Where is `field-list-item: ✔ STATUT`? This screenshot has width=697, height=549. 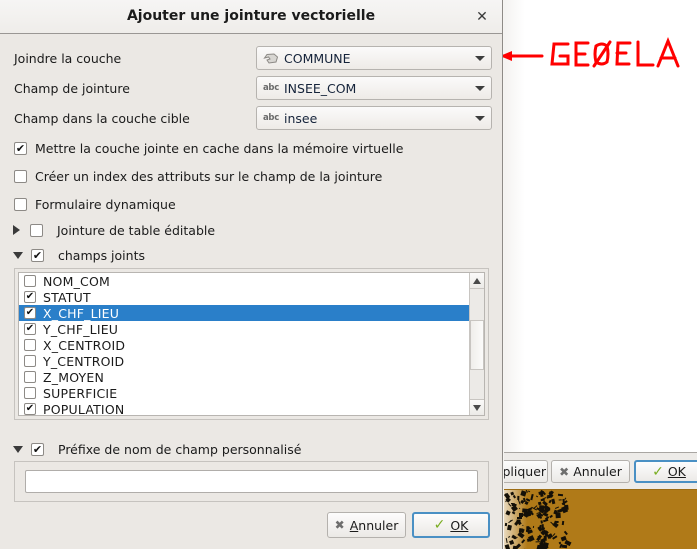
field-list-item: ✔ STATUT is located at coordinates (251, 297).